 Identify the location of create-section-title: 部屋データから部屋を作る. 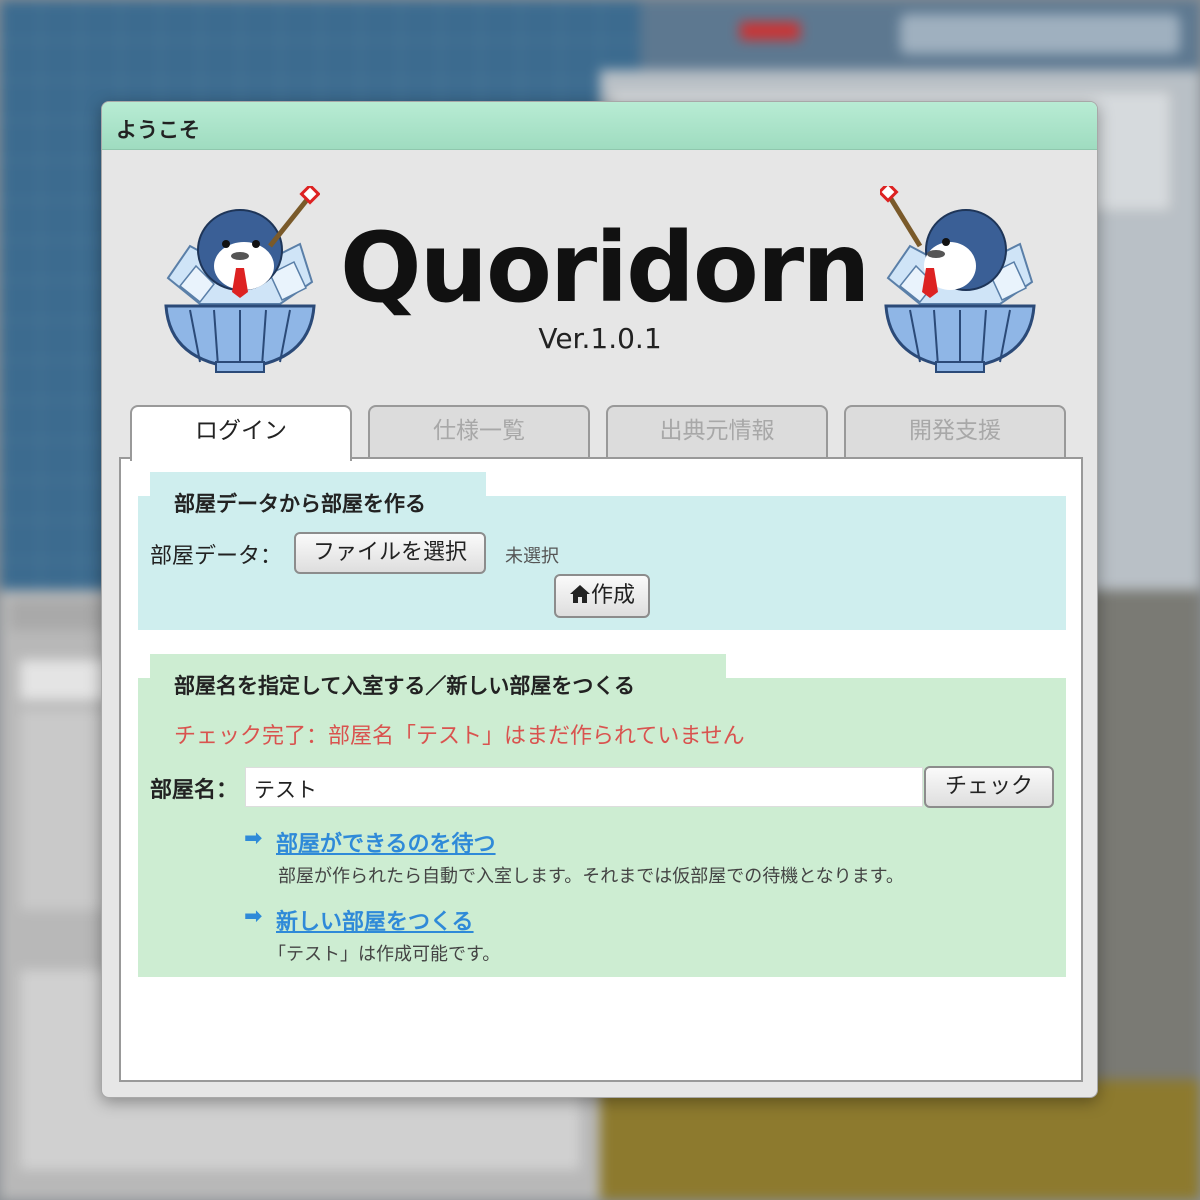
(300, 504).